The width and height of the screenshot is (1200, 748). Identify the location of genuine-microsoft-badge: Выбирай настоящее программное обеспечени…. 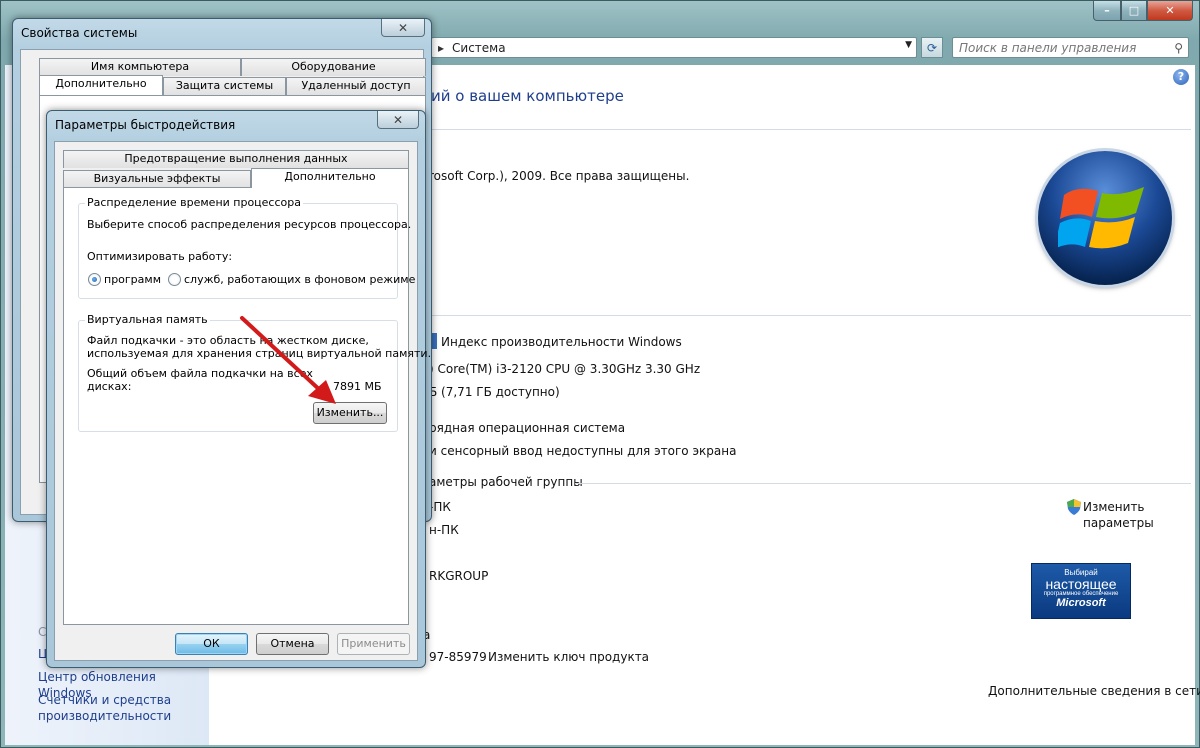
(1081, 591).